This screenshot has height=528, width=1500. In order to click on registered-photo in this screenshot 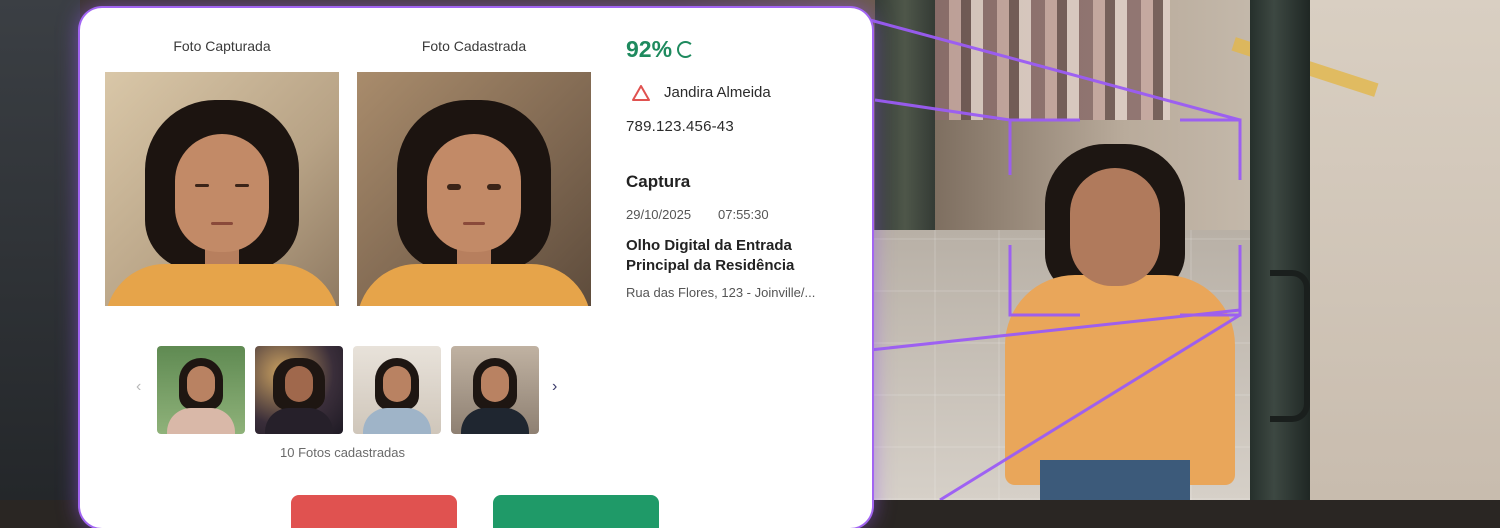, I will do `click(474, 189)`.